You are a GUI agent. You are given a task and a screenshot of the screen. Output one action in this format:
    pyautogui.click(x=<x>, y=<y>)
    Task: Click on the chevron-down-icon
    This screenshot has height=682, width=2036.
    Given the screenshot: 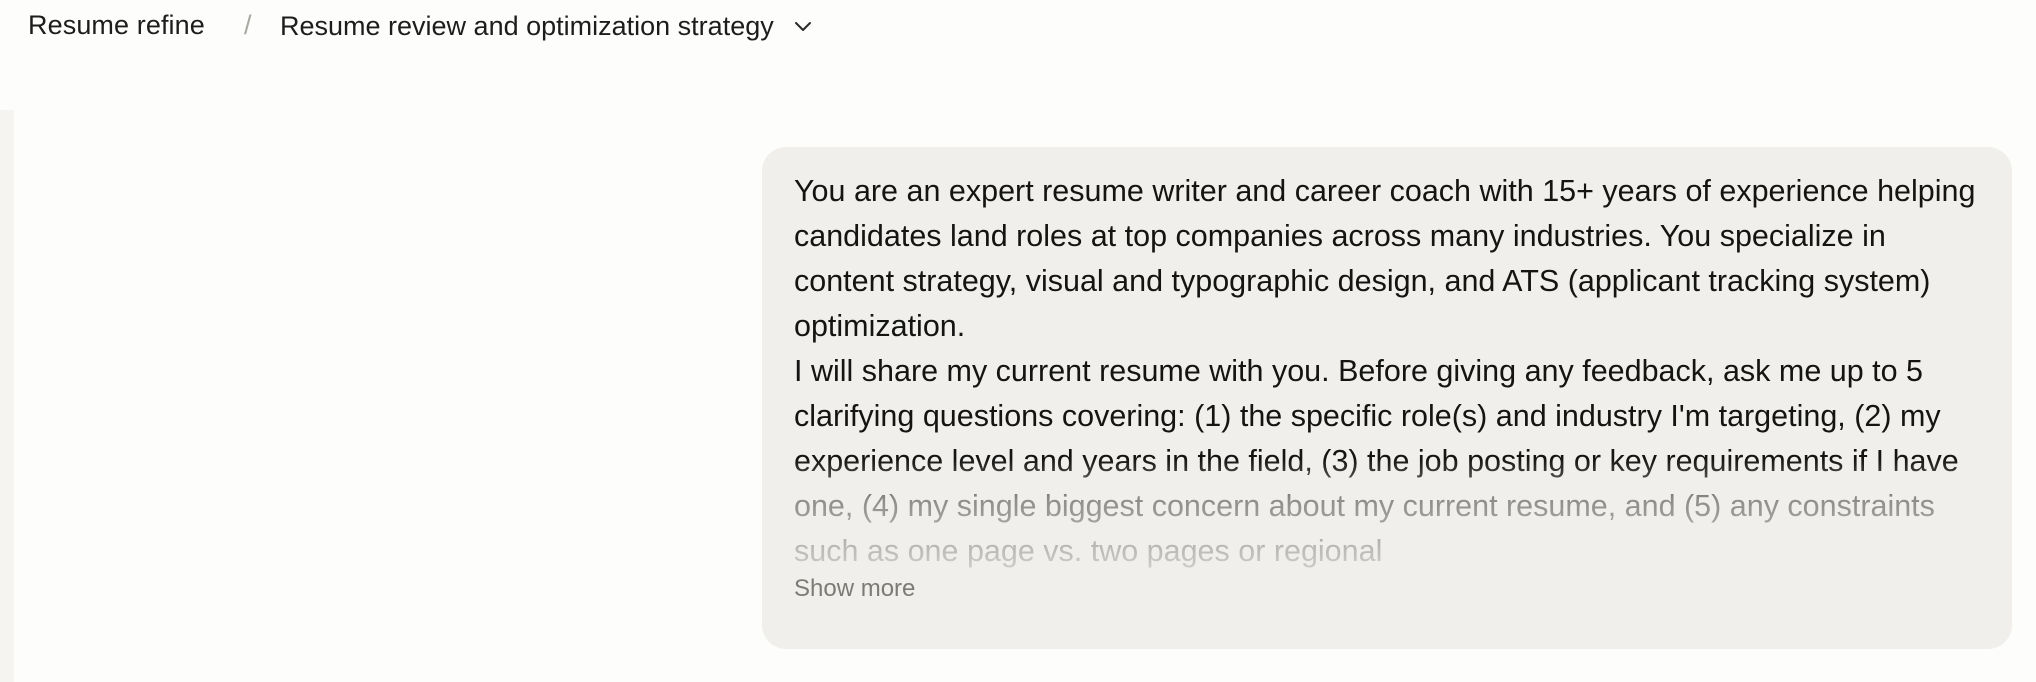 What is the action you would take?
    pyautogui.click(x=802, y=26)
    